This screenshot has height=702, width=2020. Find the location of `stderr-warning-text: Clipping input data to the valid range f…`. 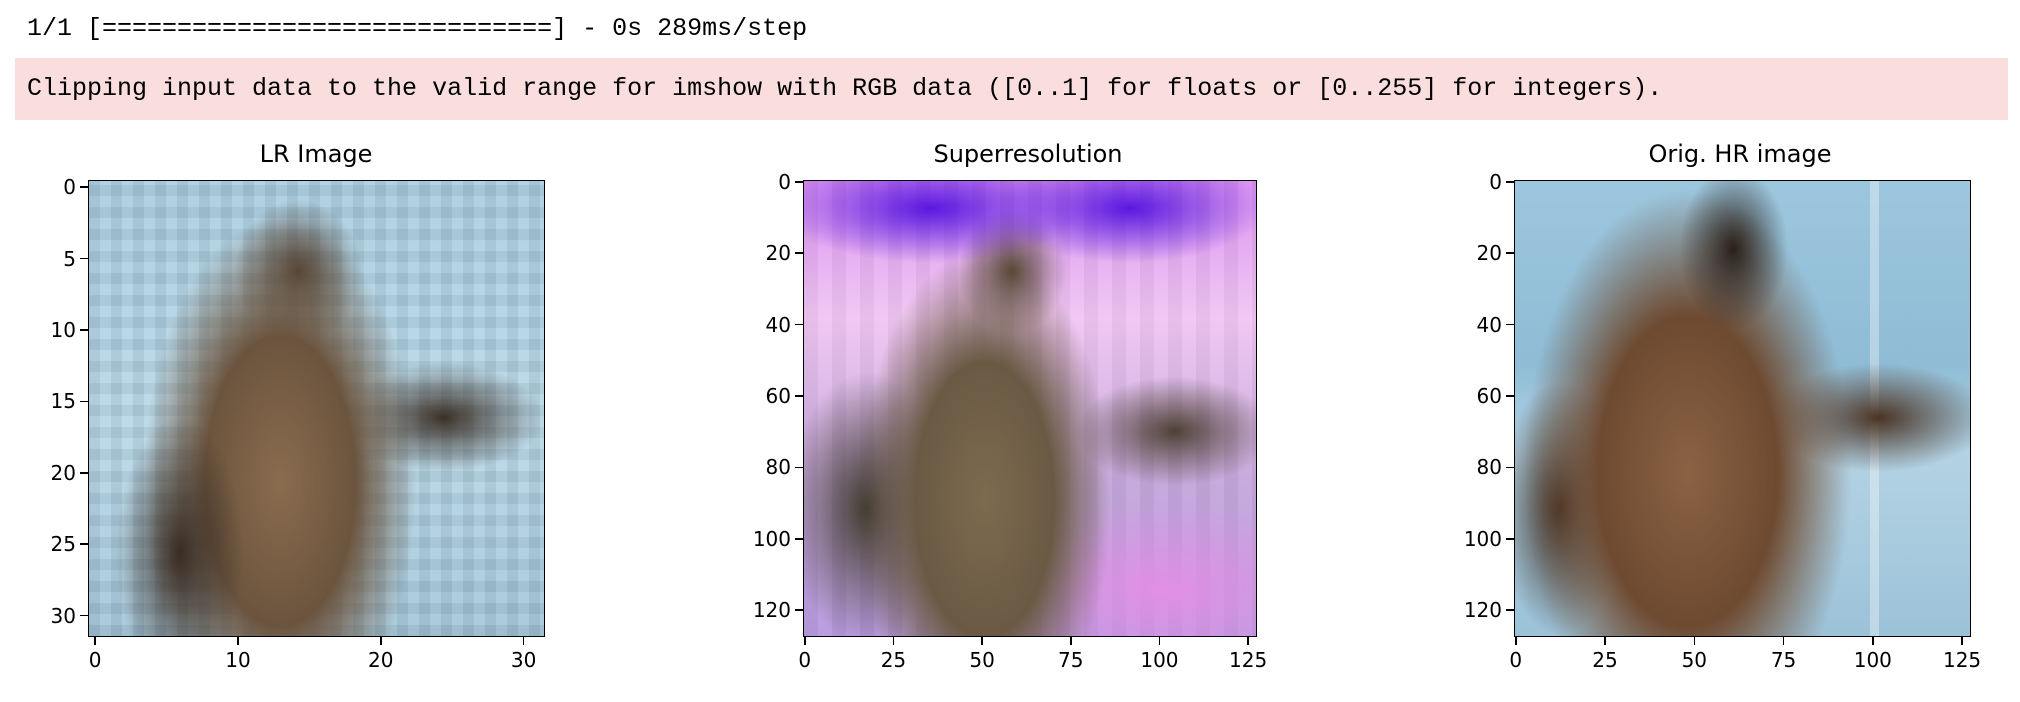

stderr-warning-text: Clipping input data to the valid range f… is located at coordinates (845, 88).